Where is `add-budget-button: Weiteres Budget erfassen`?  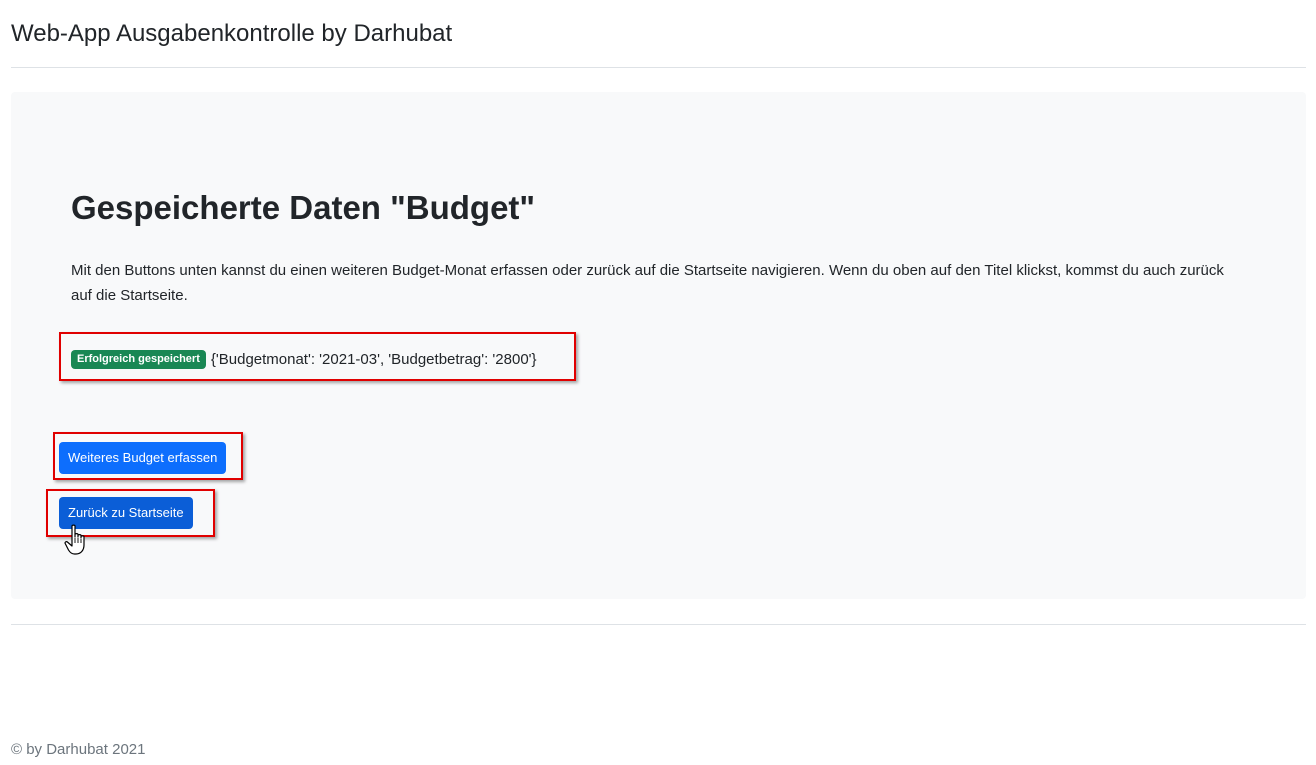
add-budget-button: Weiteres Budget erfassen is located at coordinates (143, 458).